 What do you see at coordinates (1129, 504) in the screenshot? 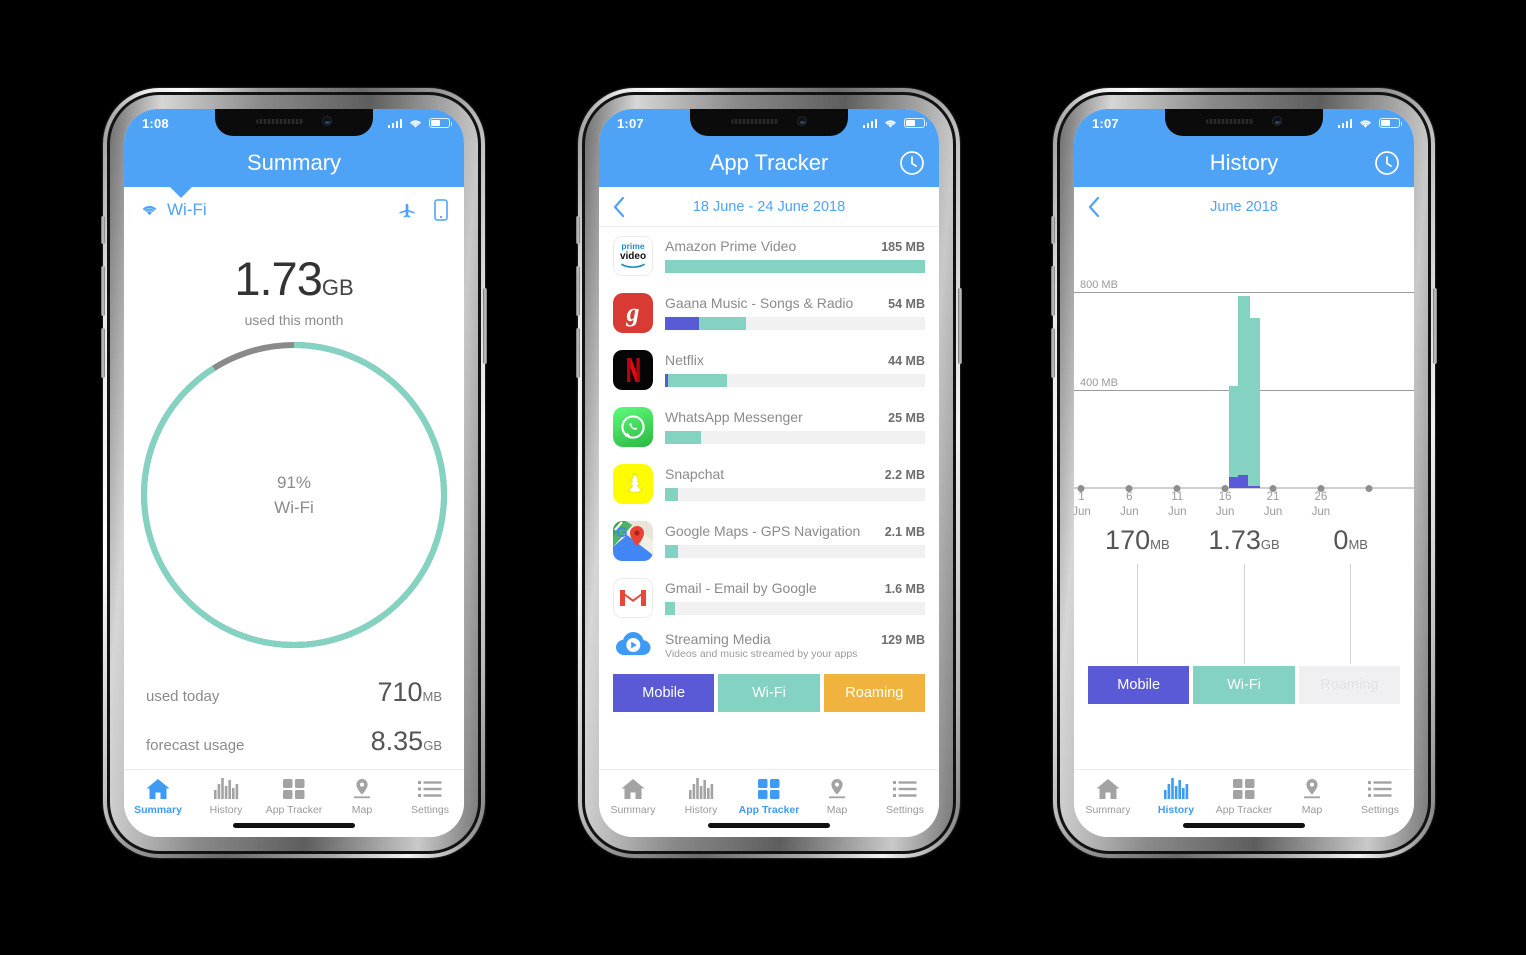
I see `x-tick-label: 6 Jun` at bounding box center [1129, 504].